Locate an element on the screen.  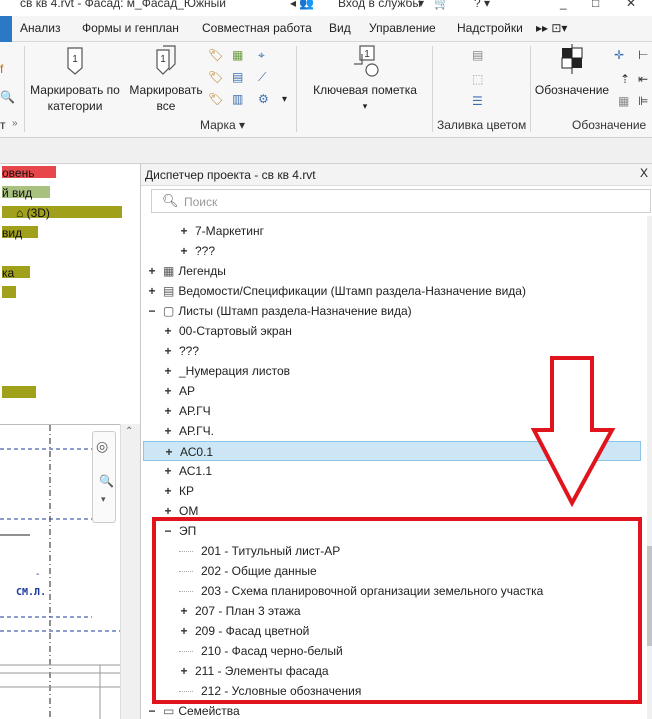
tag-settings-icon: ⚙ is located at coordinates (266, 100).